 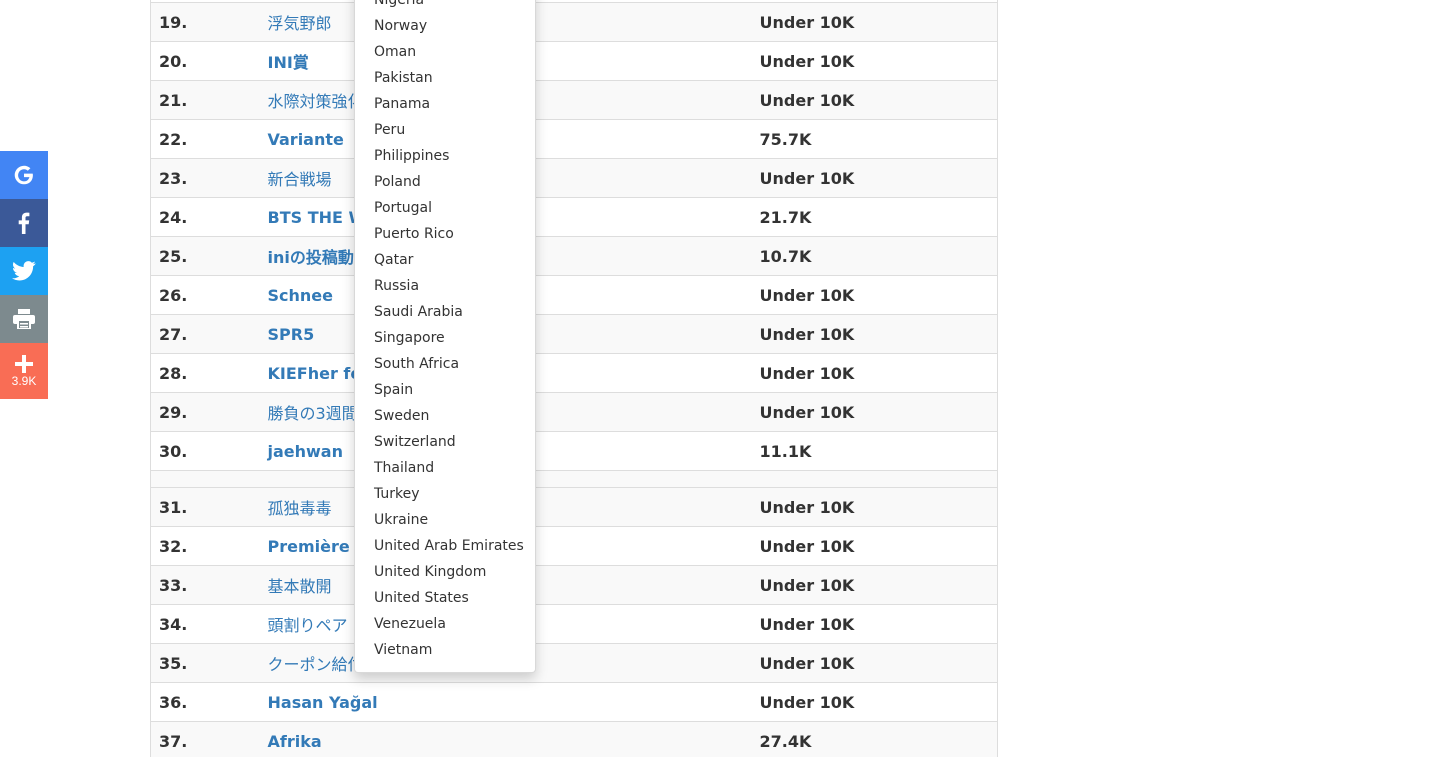 What do you see at coordinates (205, 334) in the screenshot?
I see `trend-rank: 27.` at bounding box center [205, 334].